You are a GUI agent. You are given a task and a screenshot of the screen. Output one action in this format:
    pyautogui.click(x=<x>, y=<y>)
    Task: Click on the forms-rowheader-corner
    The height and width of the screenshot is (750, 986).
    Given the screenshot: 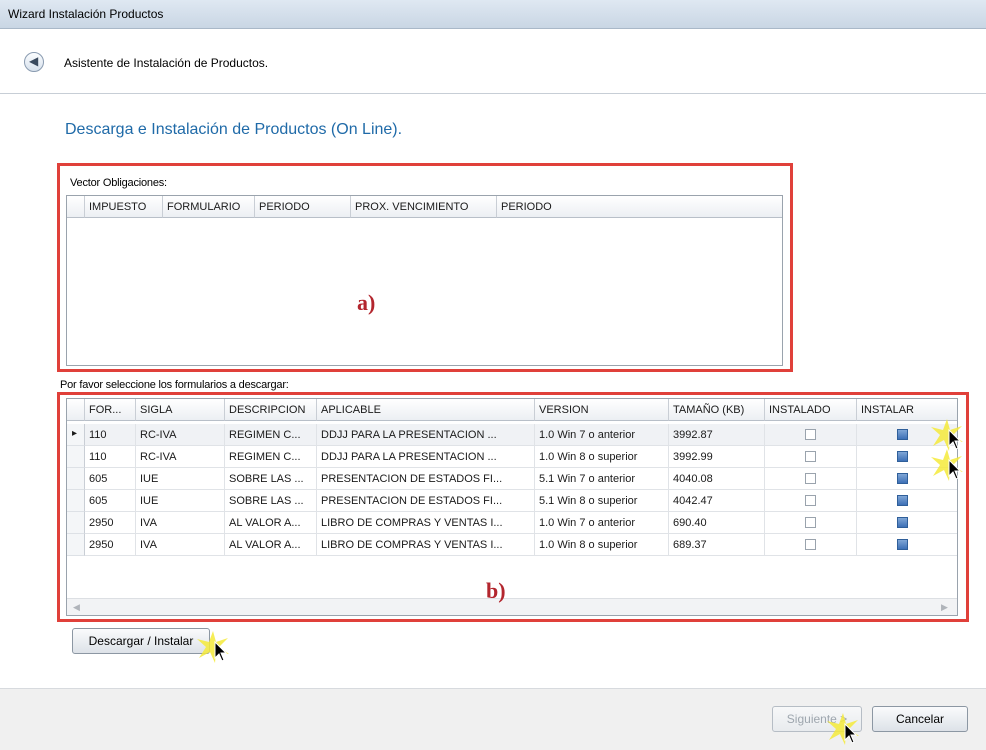 What is the action you would take?
    pyautogui.click(x=76, y=410)
    